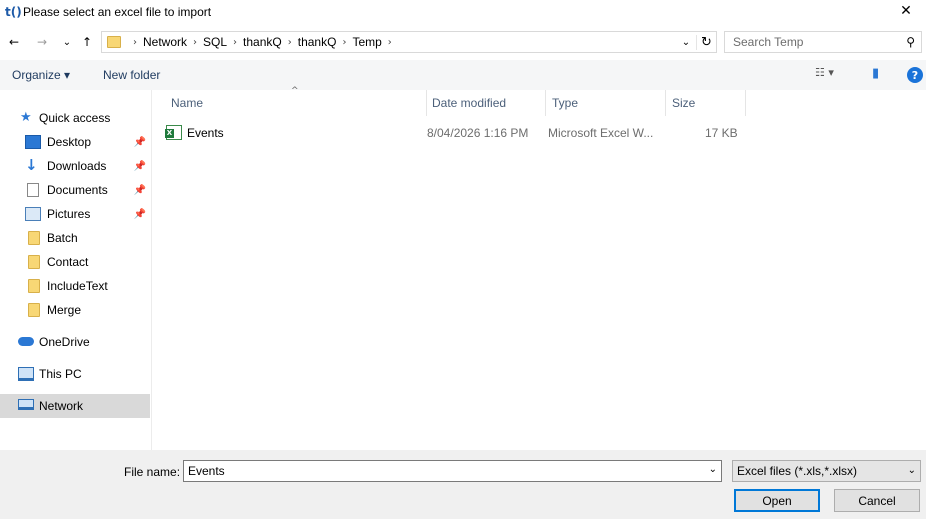  What do you see at coordinates (296, 103) in the screenshot?
I see `column-header-name: Name` at bounding box center [296, 103].